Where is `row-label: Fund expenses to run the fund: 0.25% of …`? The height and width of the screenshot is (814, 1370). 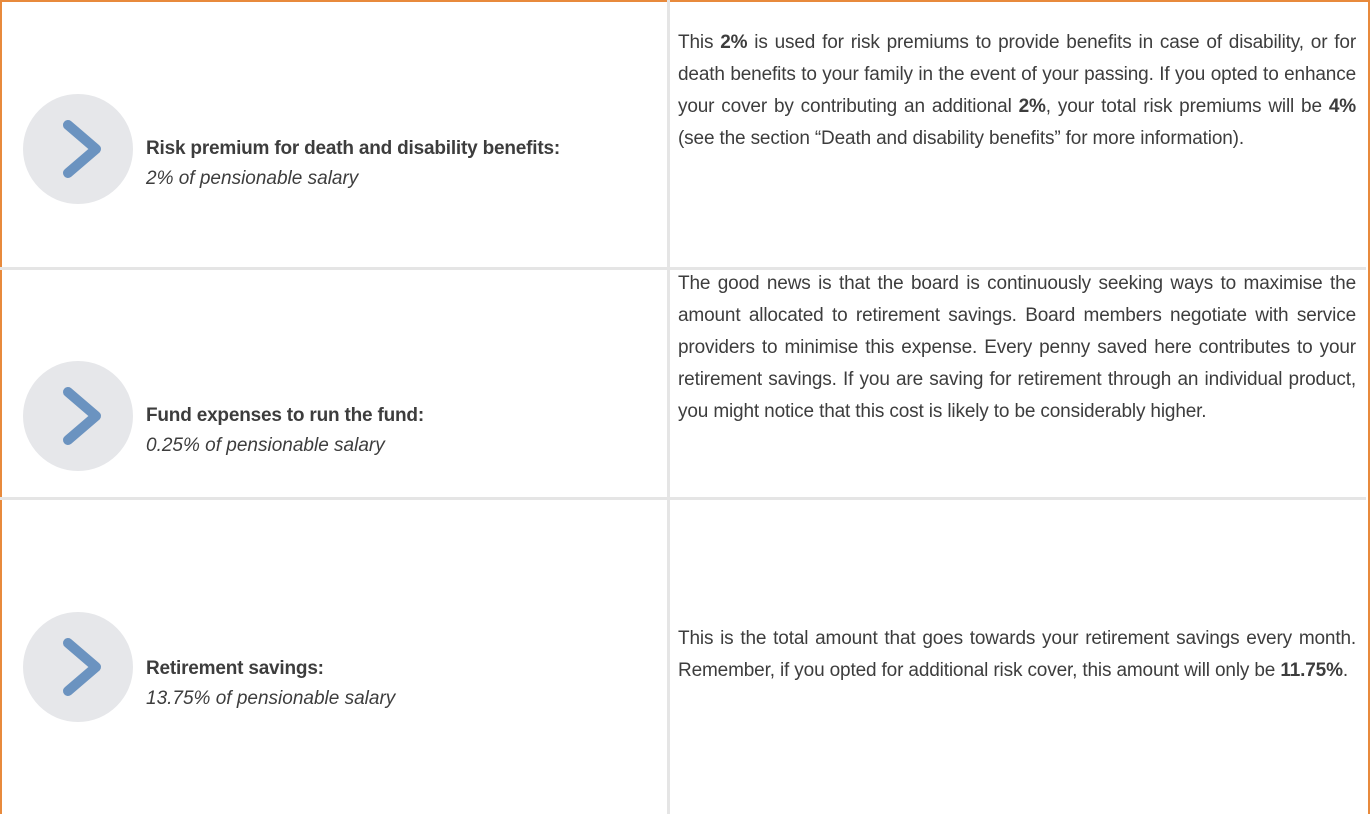
row-label: Fund expenses to run the fund: 0.25% of … is located at coordinates (403, 432).